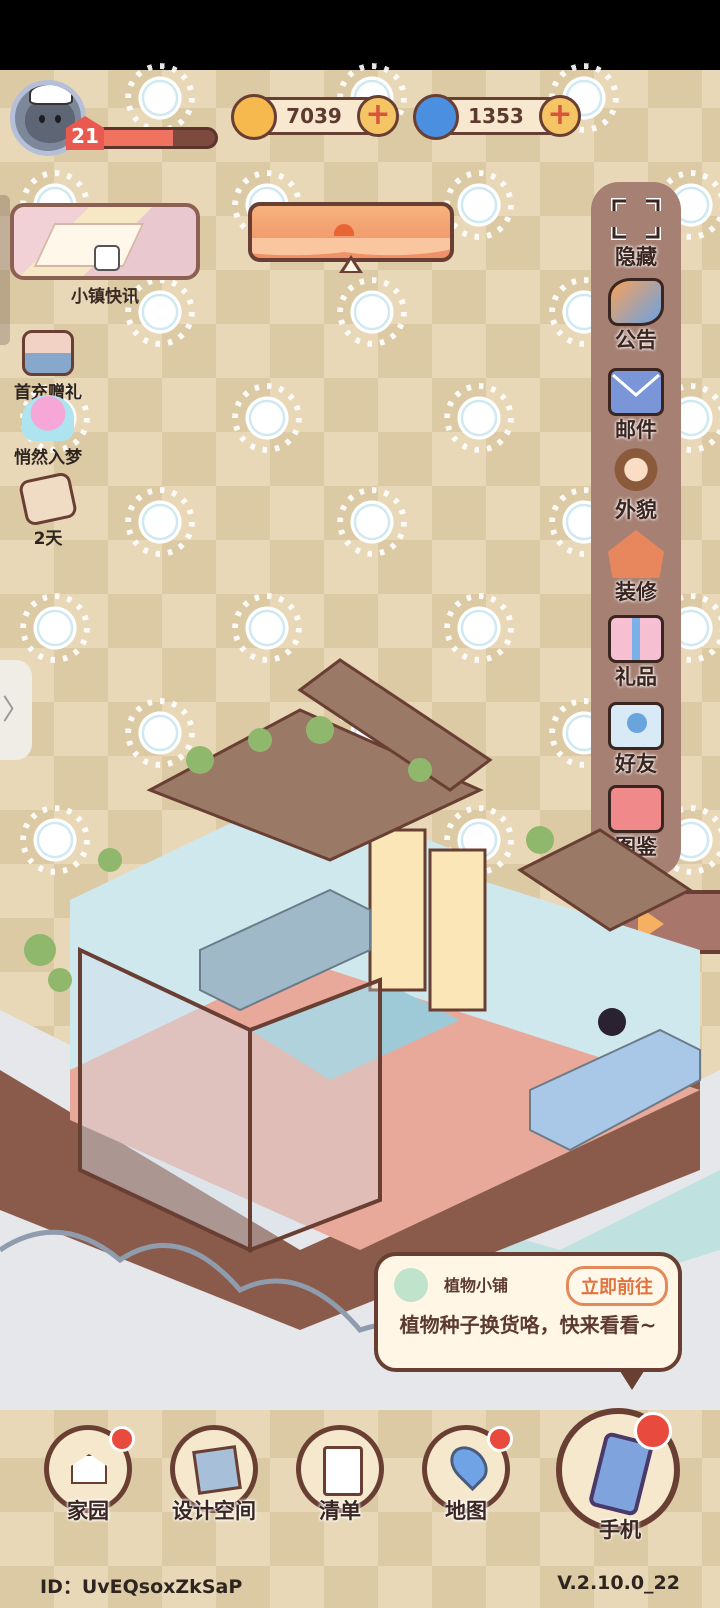  I want to click on add-gem-button: +, so click(560, 116).